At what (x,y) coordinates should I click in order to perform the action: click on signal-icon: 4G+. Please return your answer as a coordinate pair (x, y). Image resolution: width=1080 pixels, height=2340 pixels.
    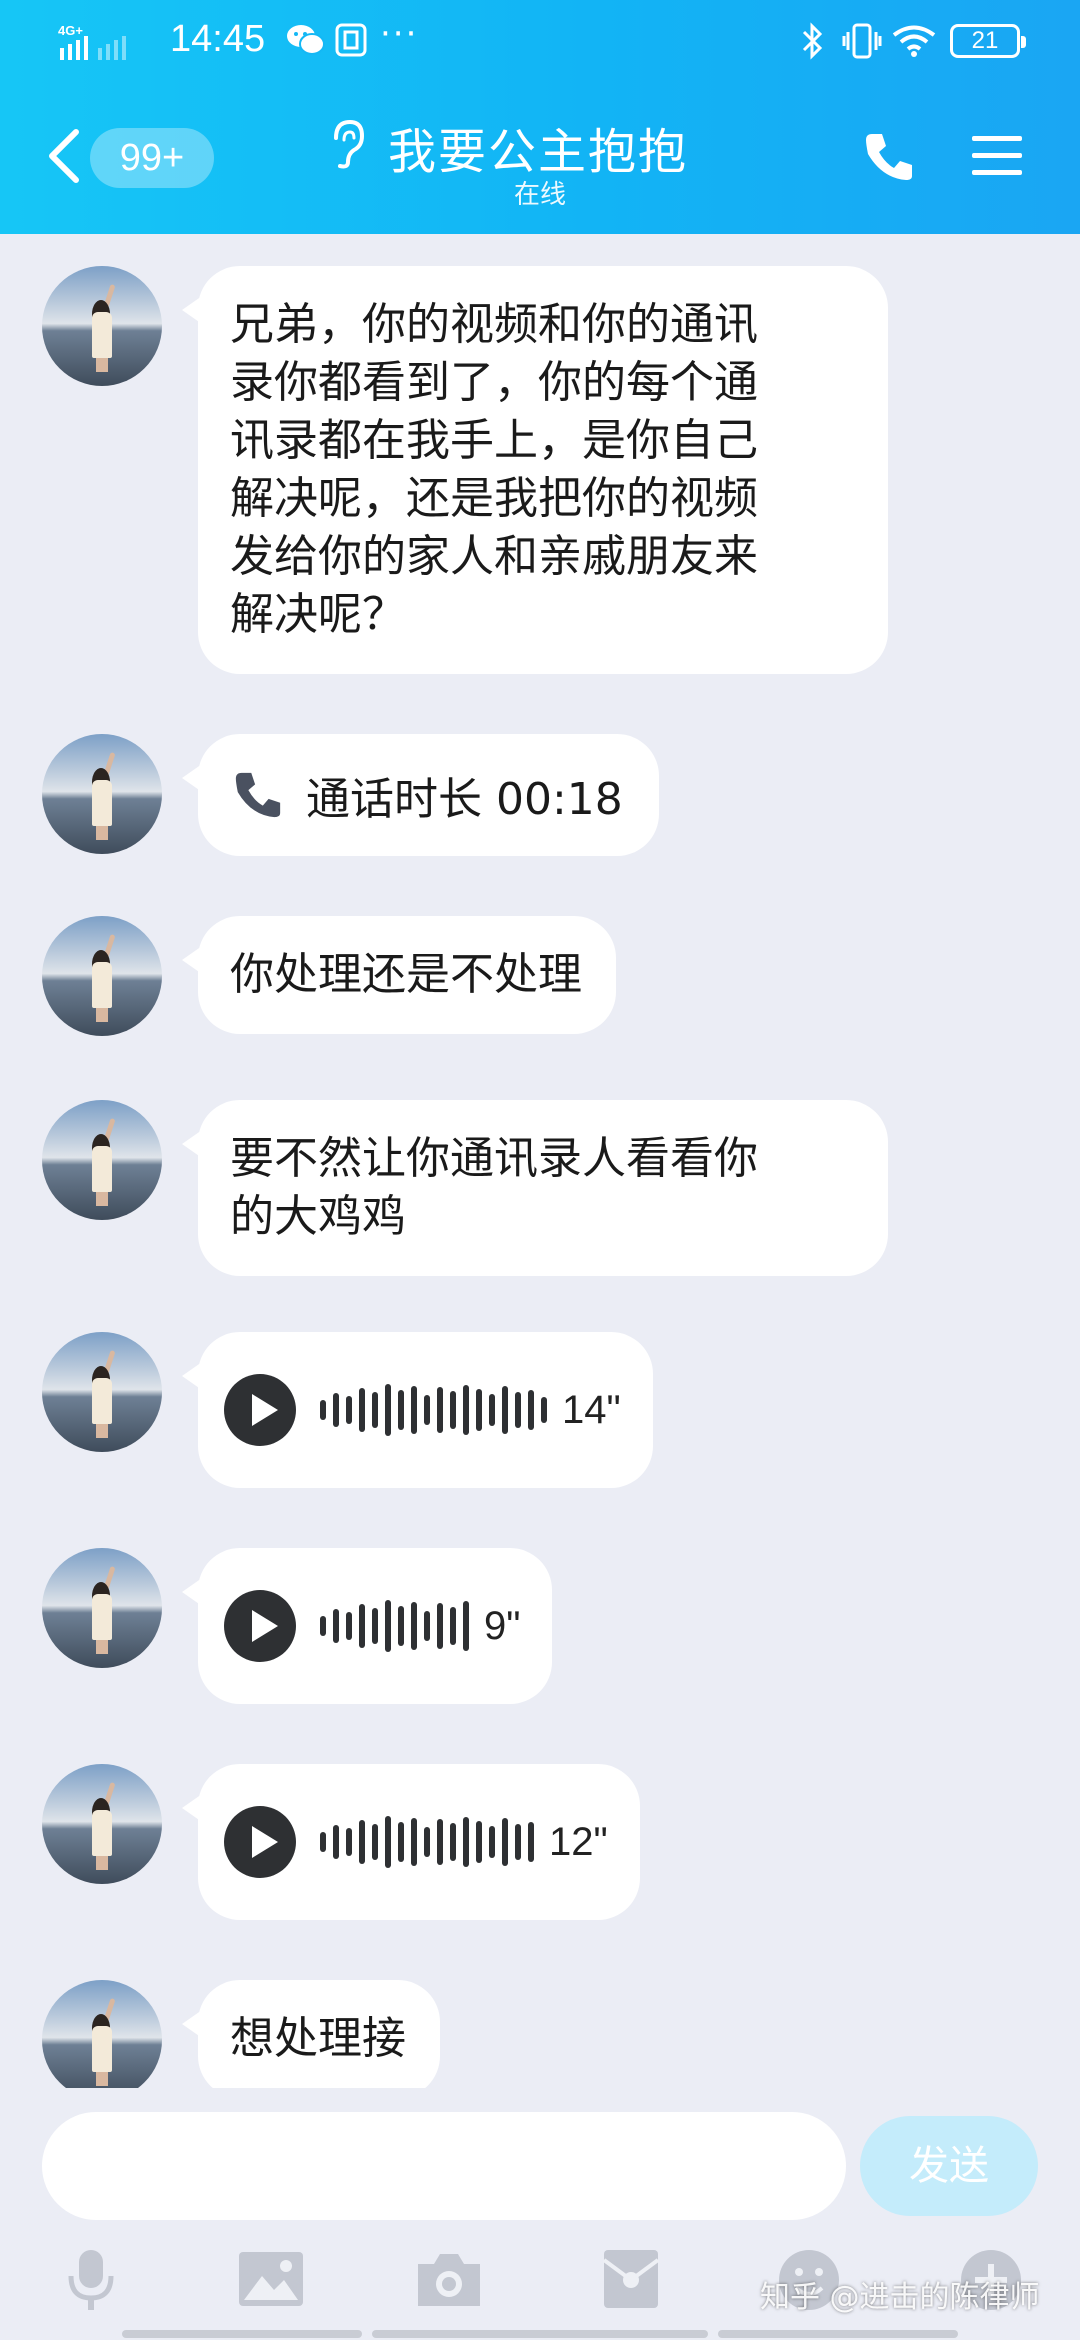
    Looking at the image, I should click on (92, 41).